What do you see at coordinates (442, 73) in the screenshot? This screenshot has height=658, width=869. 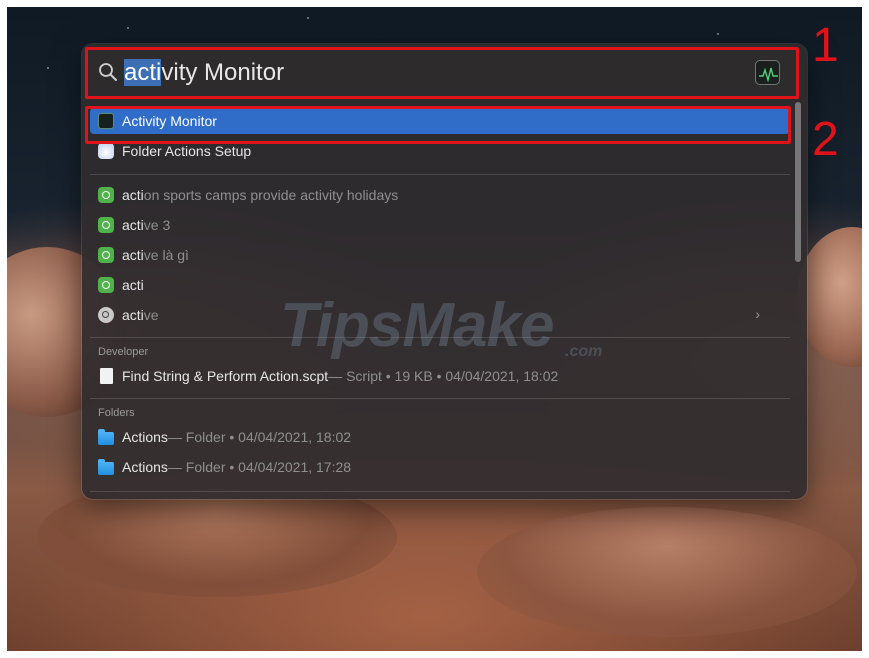 I see `annotation-box-search` at bounding box center [442, 73].